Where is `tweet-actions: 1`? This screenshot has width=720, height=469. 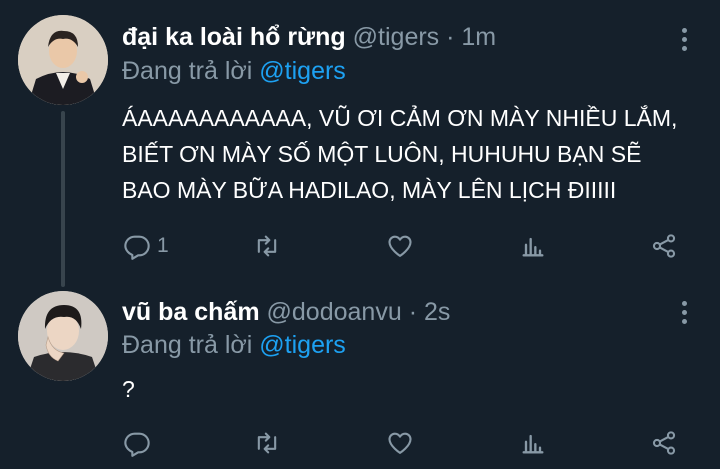 tweet-actions: 1 is located at coordinates (360, 246).